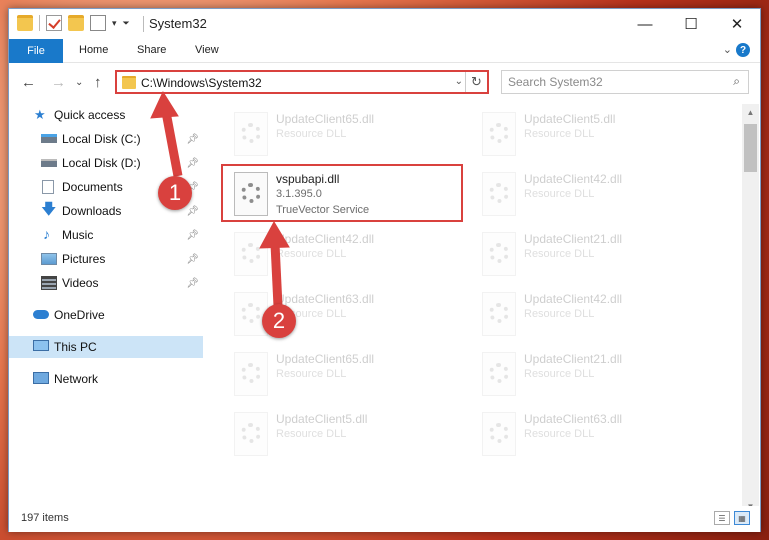 Image resolution: width=769 pixels, height=540 pixels. What do you see at coordinates (573, 299) in the screenshot?
I see `file-name: UpdateClient42.dll` at bounding box center [573, 299].